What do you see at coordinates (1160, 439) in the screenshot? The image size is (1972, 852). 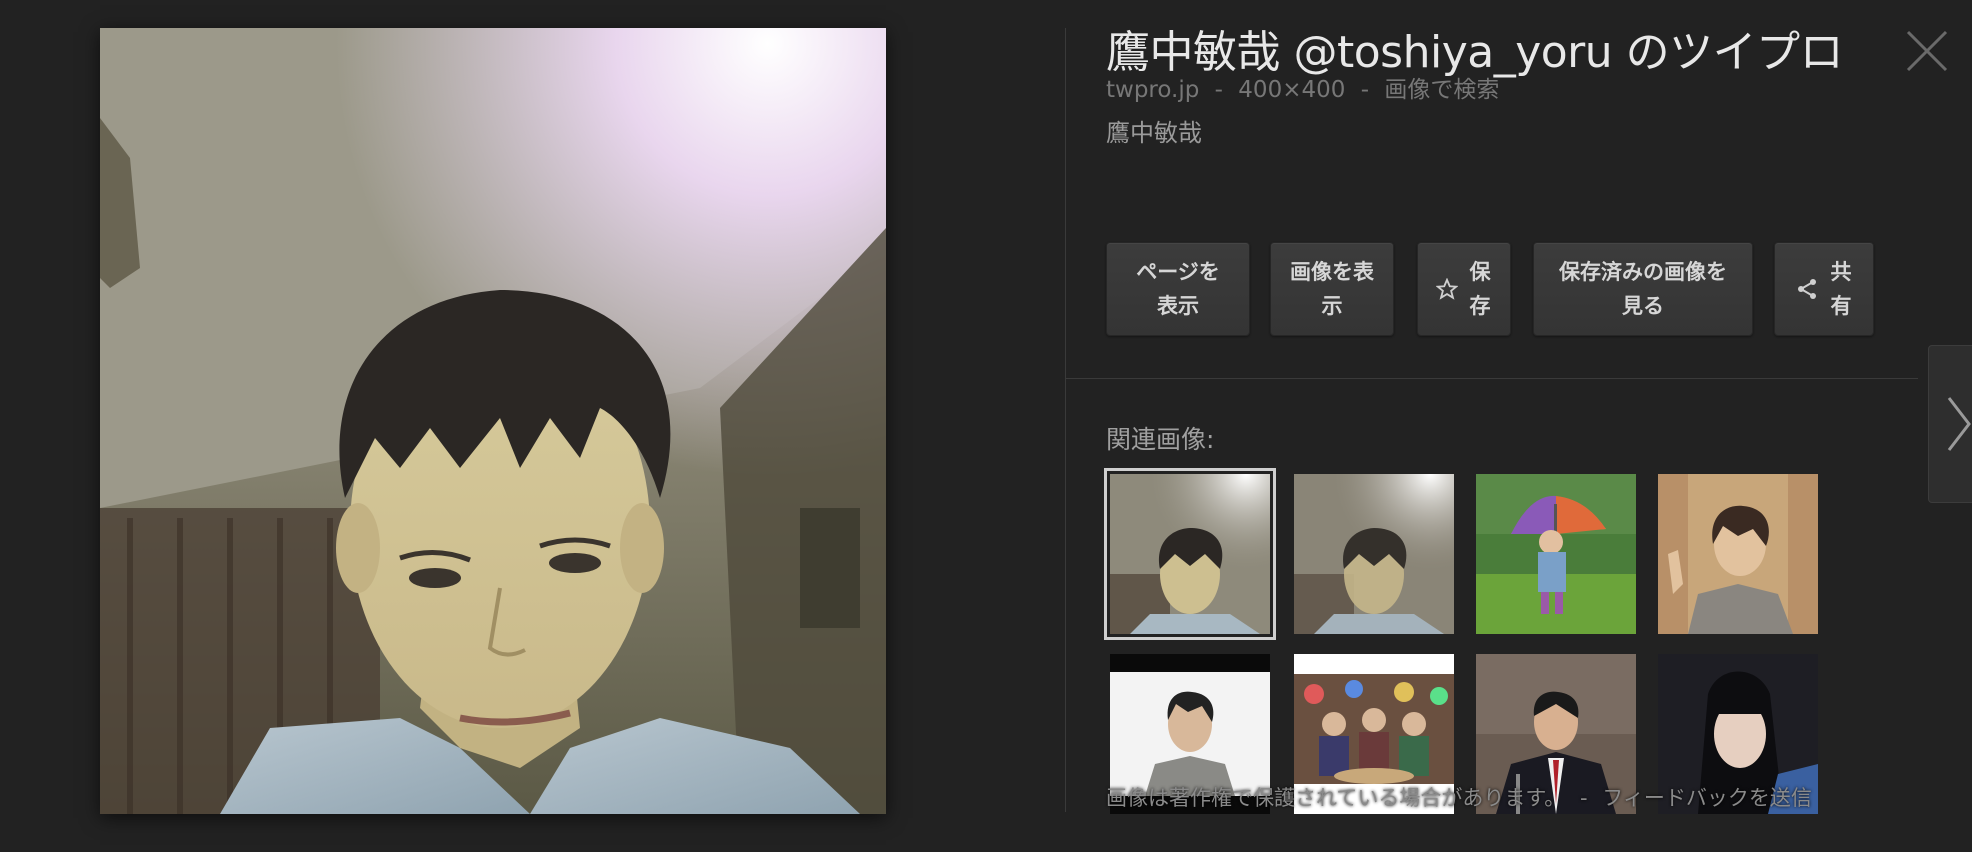 I see `related-images-heading: 関連画像:` at bounding box center [1160, 439].